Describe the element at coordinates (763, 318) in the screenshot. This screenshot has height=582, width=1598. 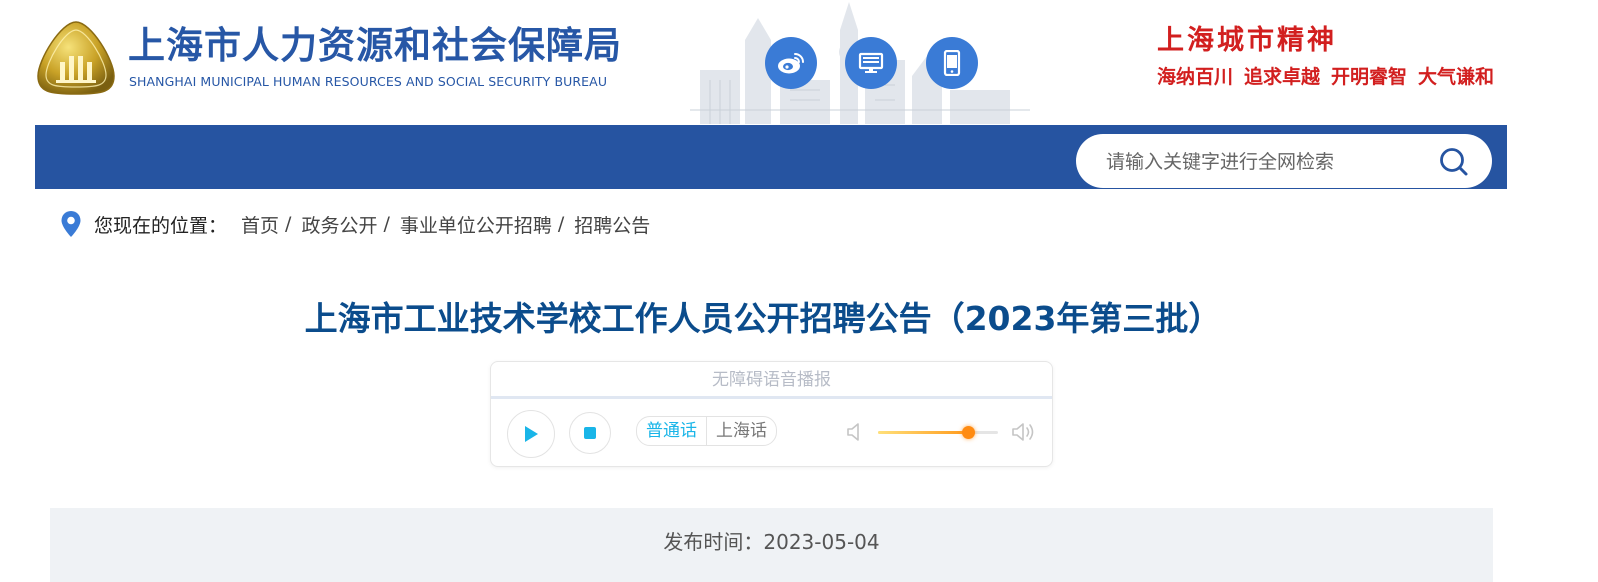
I see `article-title: 上海市工业技术学校工作人员公开招聘公告（2023年第三批）` at that location.